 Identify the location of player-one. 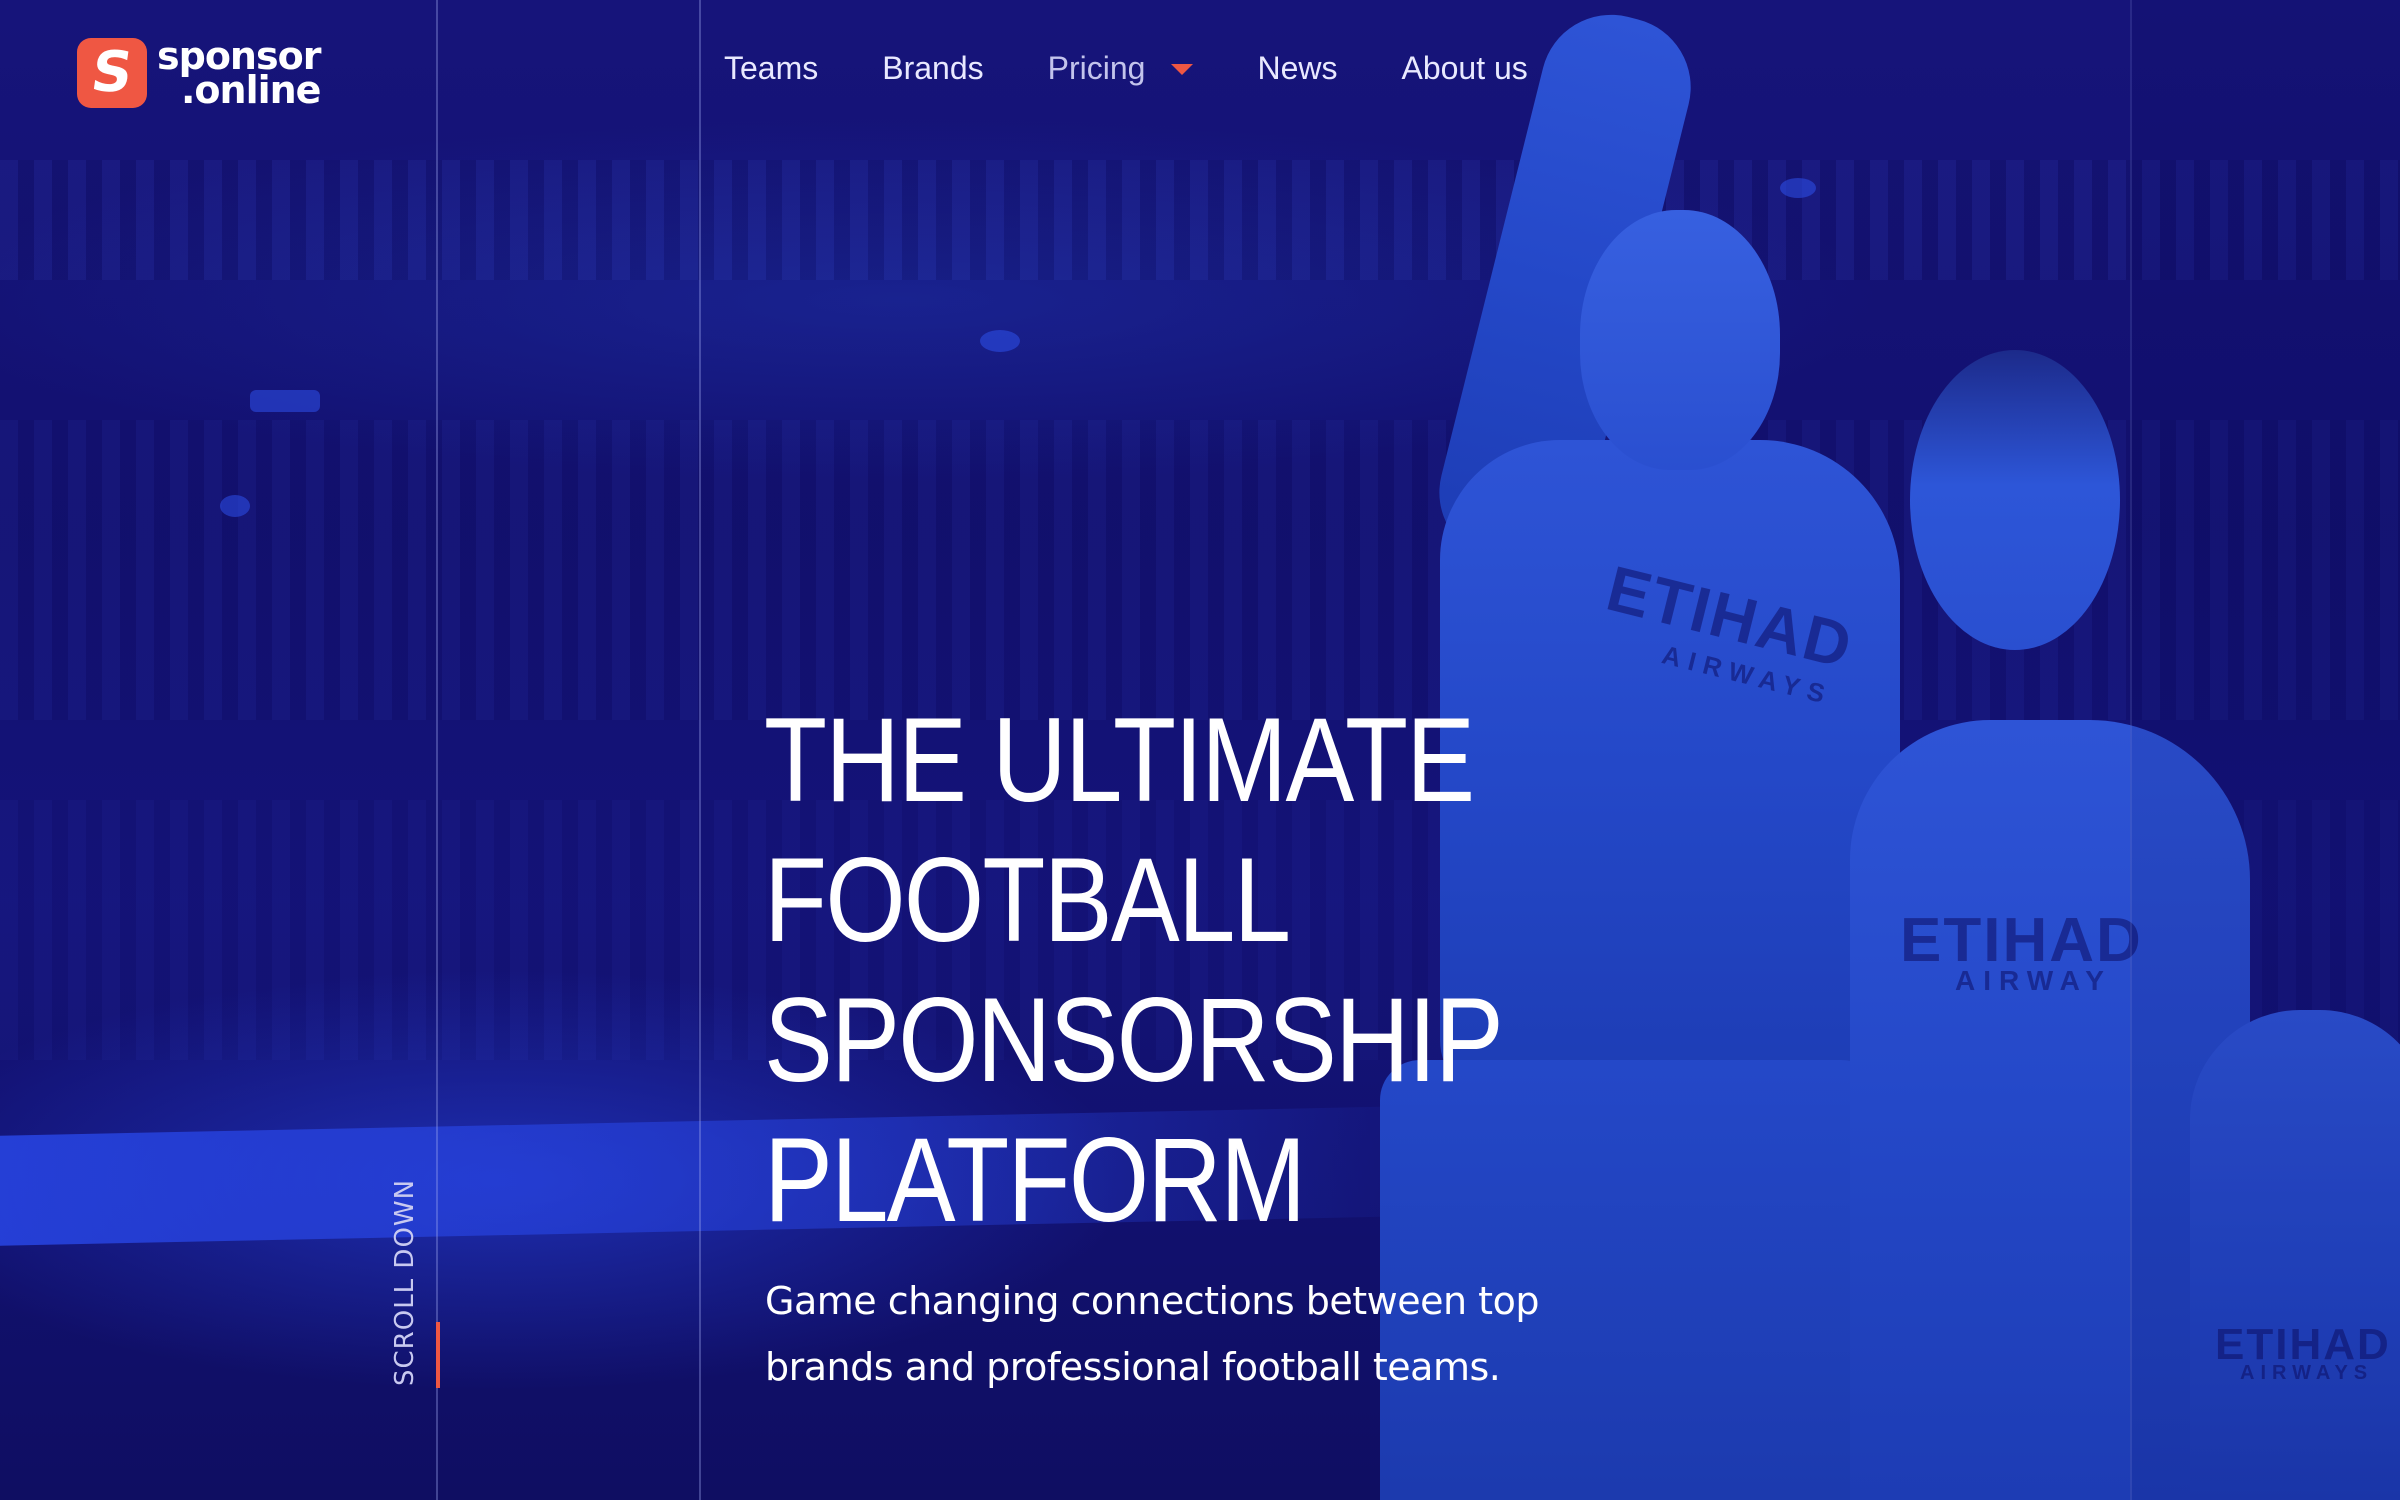
(1670, 770).